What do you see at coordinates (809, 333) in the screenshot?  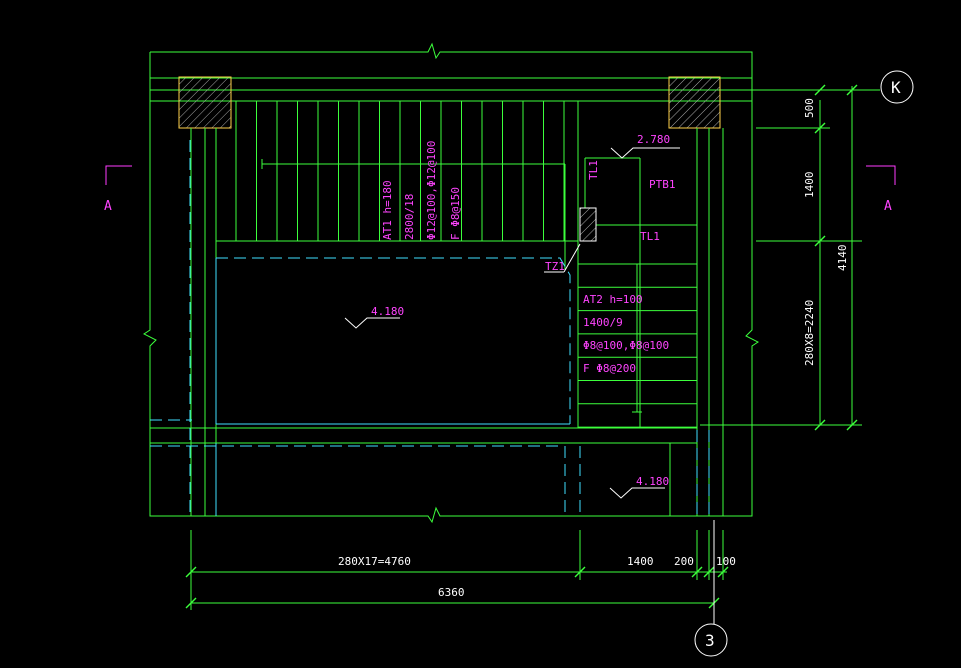 I see `dim-right-2240: 280X8=2240` at bounding box center [809, 333].